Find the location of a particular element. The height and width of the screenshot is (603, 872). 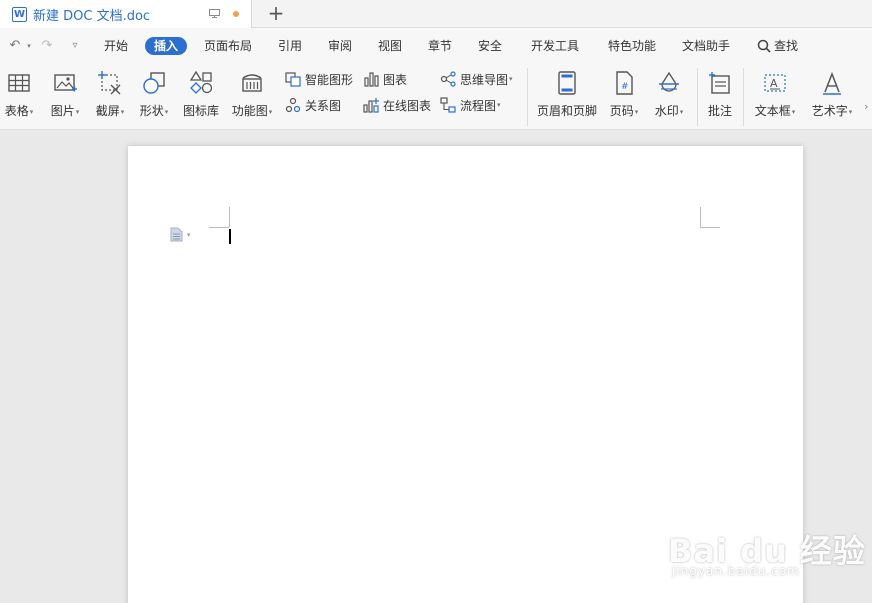

watermark-button: 水印▾ is located at coordinates (669, 93).